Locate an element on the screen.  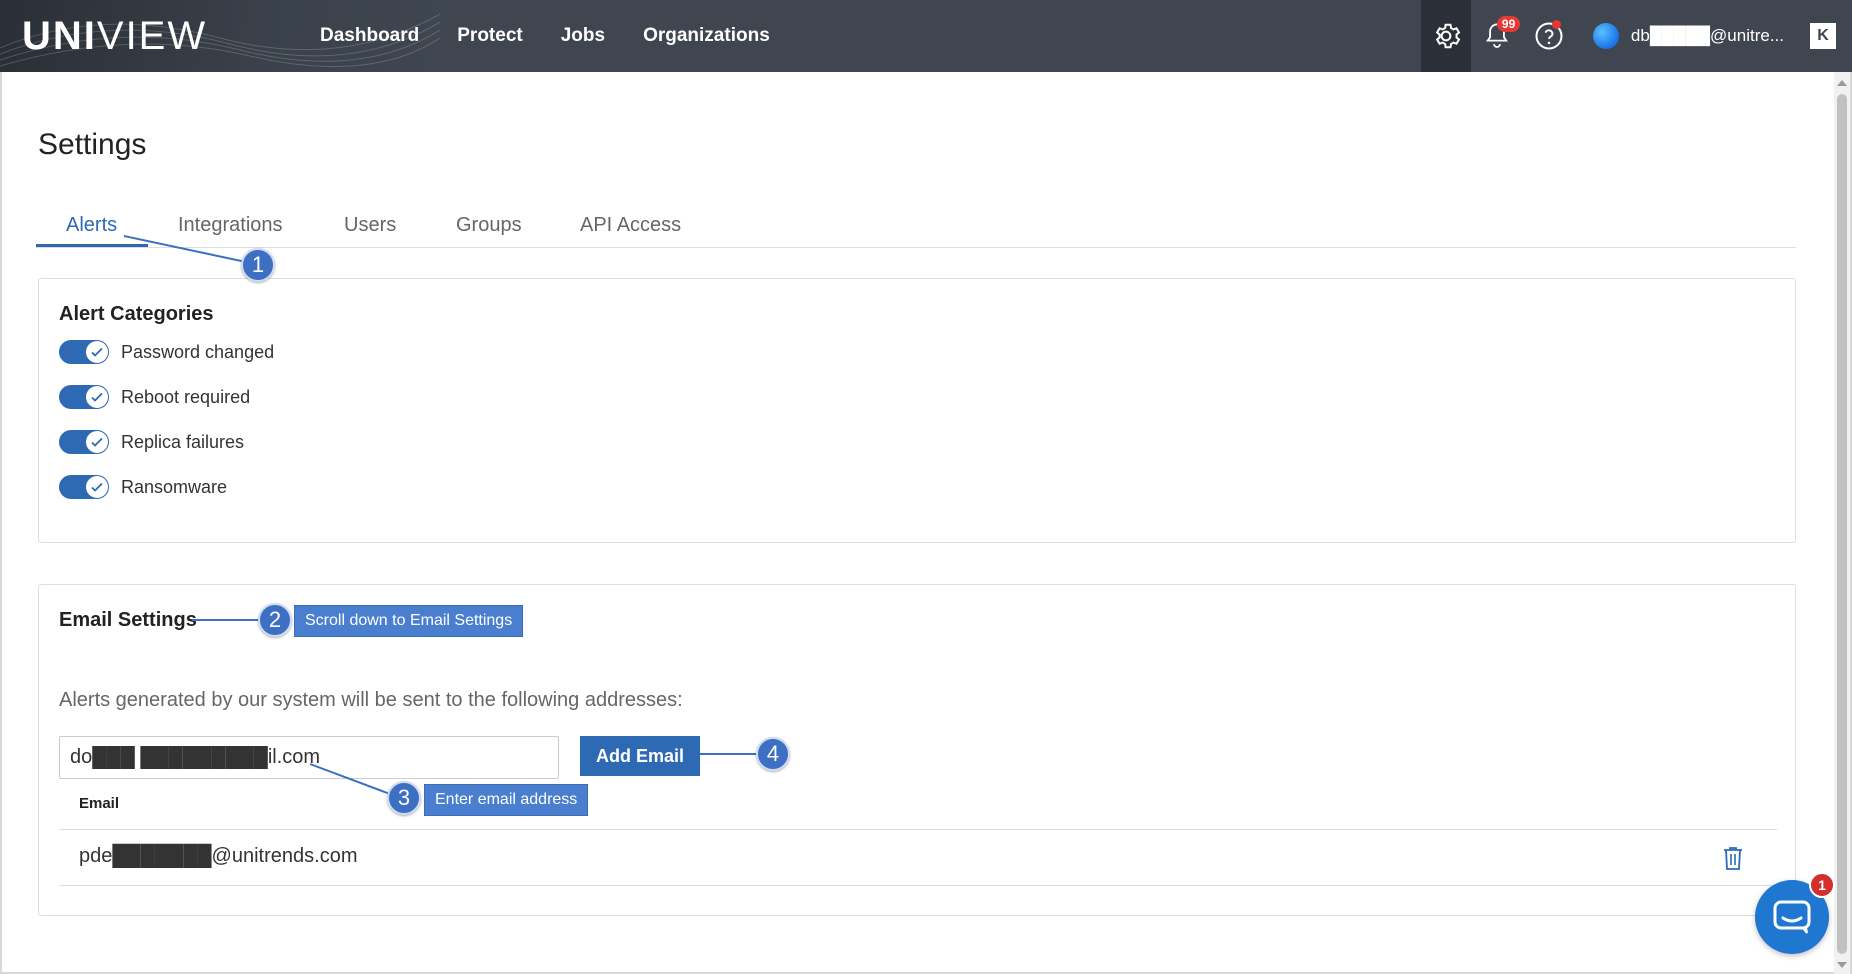
annotation-3-marker: 3 is located at coordinates (404, 798).